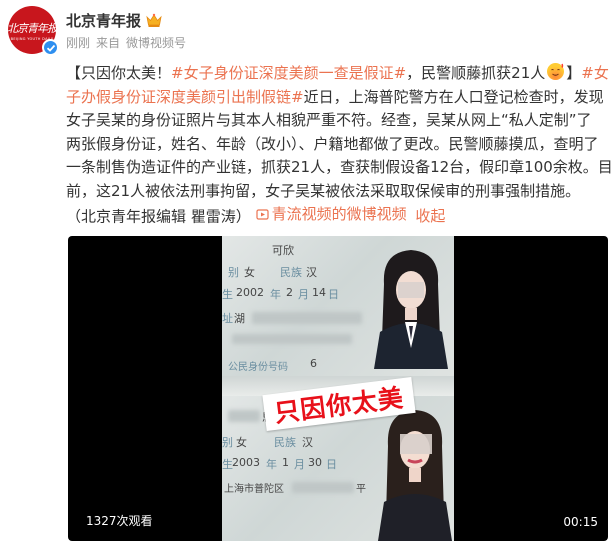  I want to click on post-text-segment: ，民警顺藤抓获21人, so click(476, 73).